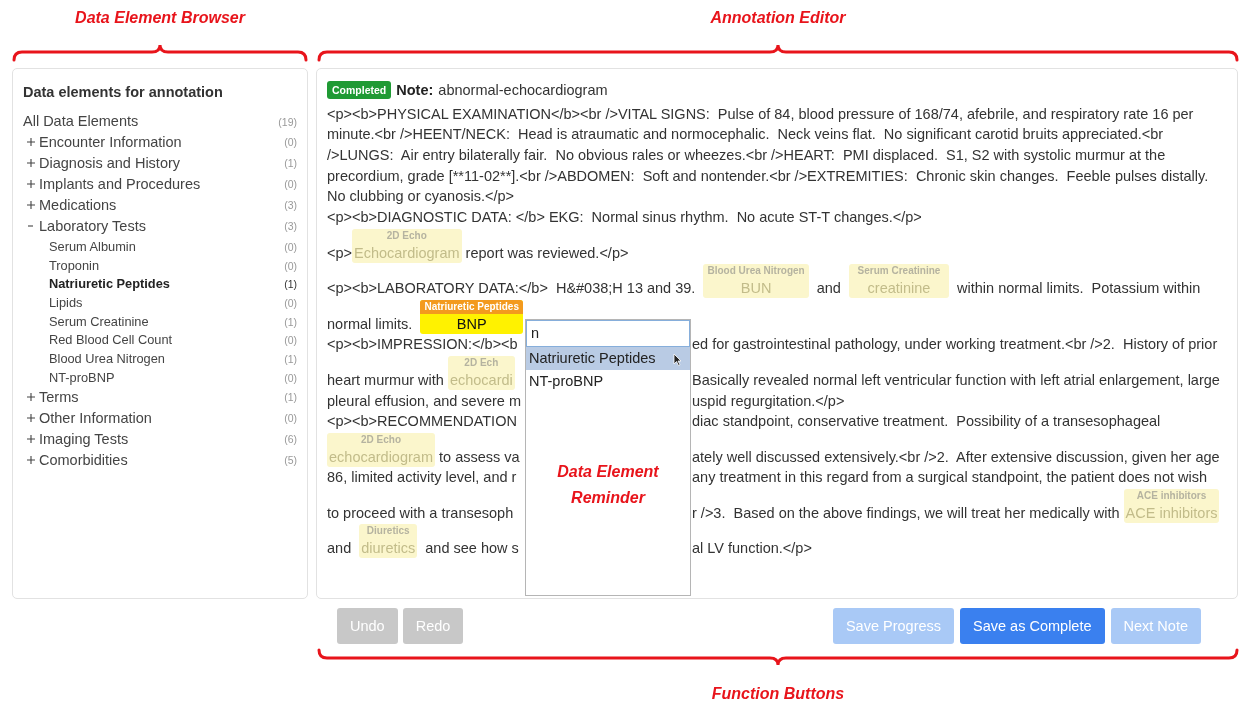  I want to click on item-count: (19), so click(287, 122).